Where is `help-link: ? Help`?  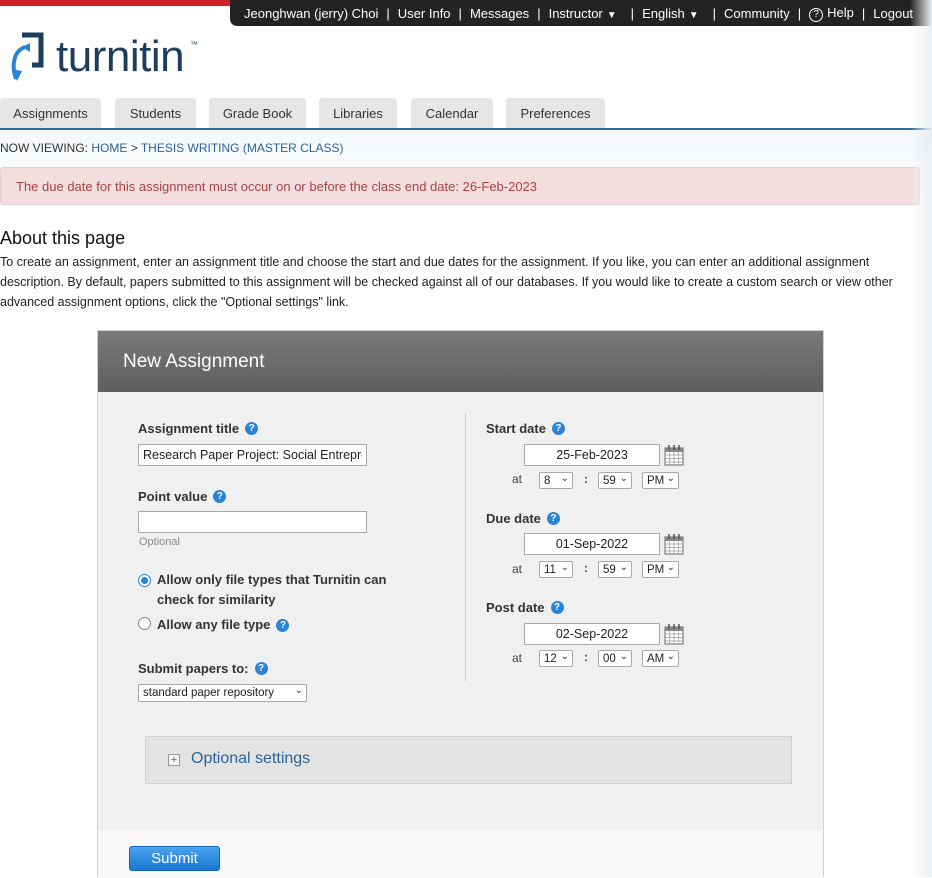
help-link: ? Help is located at coordinates (831, 13).